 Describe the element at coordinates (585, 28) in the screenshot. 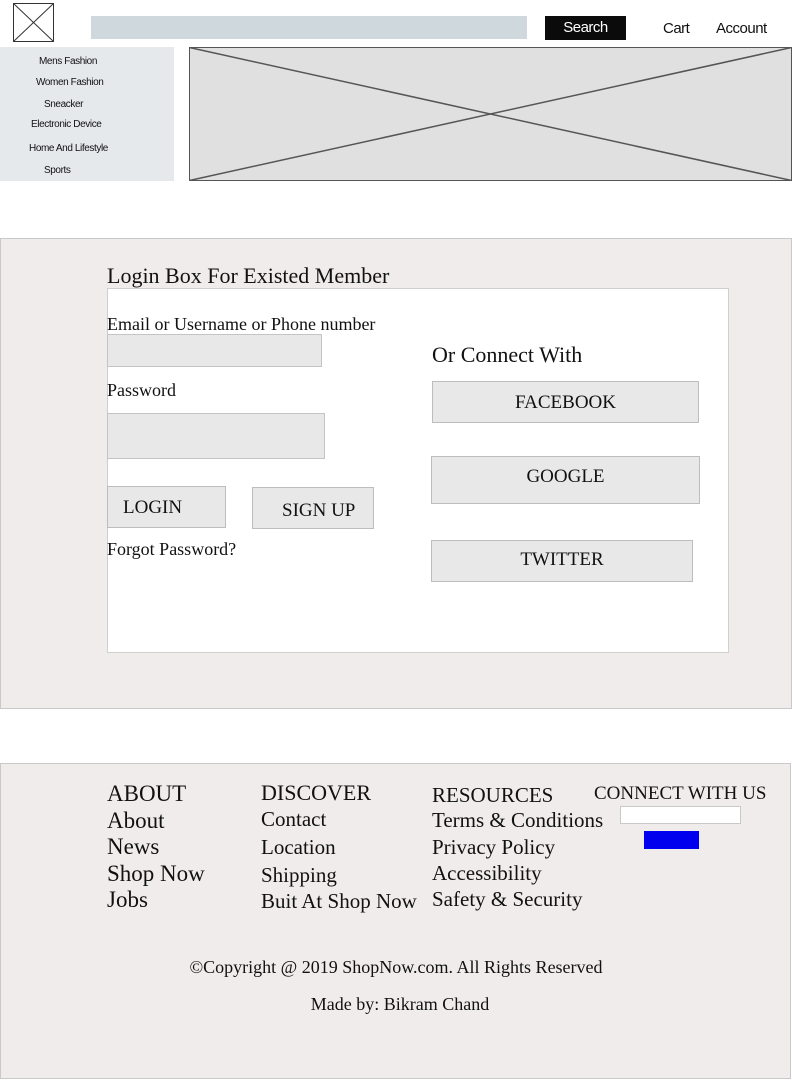

I see `search-button: Search` at that location.